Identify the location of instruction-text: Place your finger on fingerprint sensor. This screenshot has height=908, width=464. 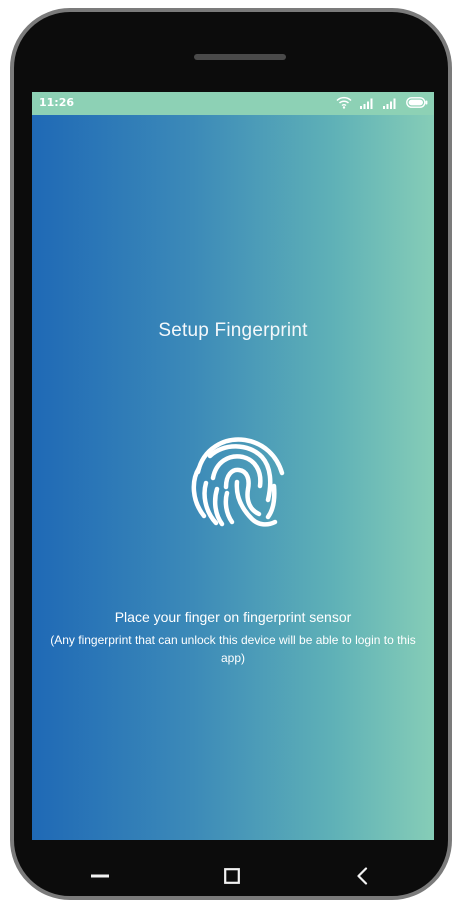
(233, 617).